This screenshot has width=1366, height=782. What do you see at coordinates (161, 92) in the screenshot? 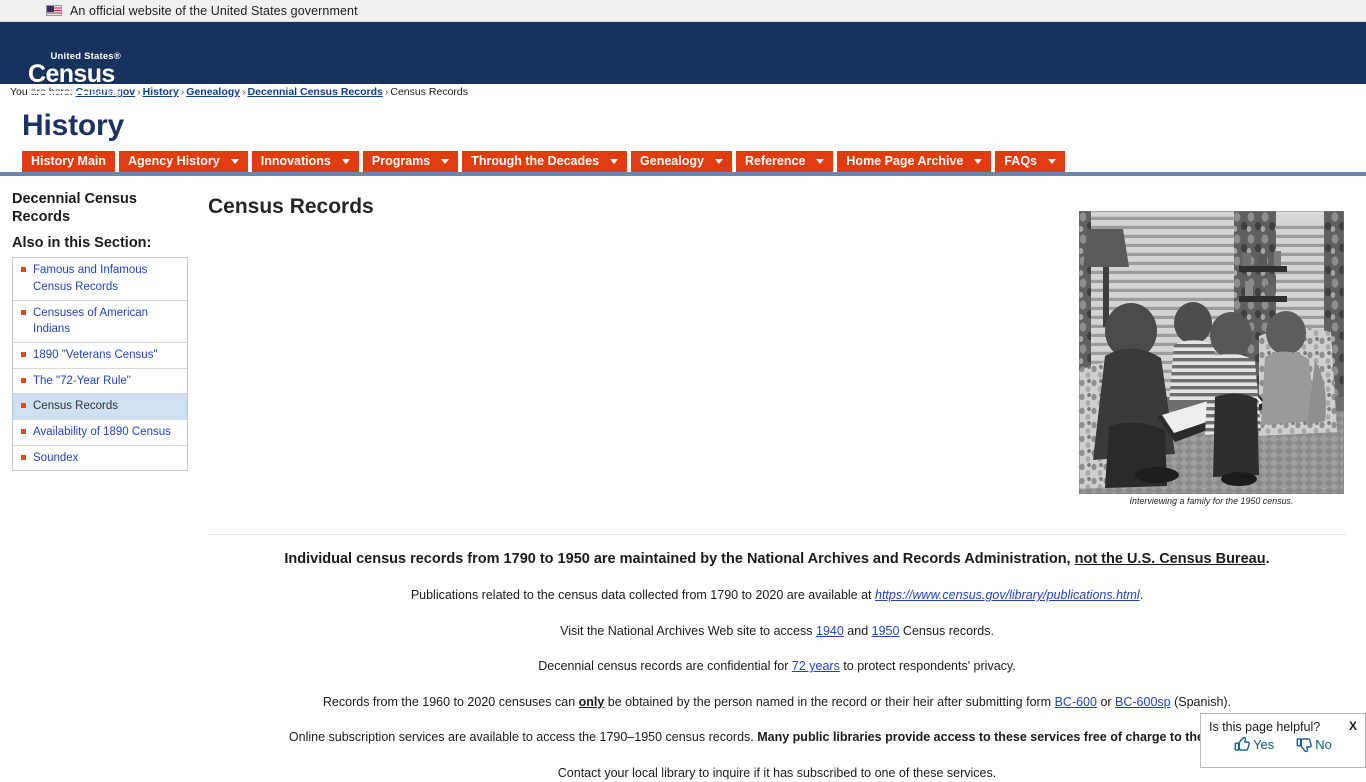
I see `breadcrumb-item: History` at bounding box center [161, 92].